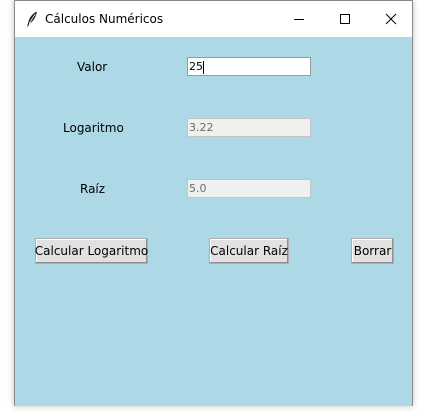 The image size is (440, 415). I want to click on raiz-output: 5.0, so click(249, 188).